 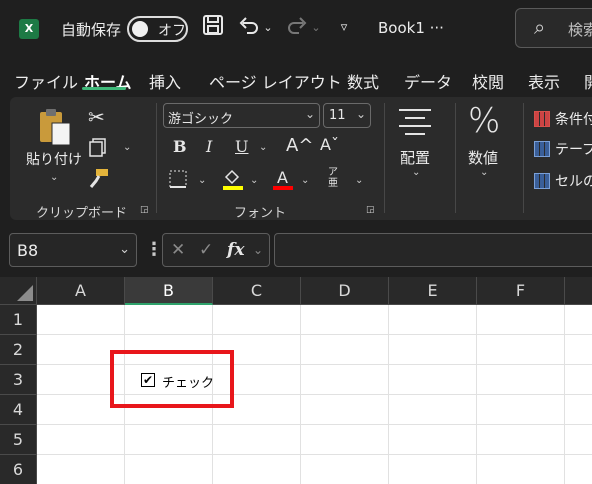 I want to click on redo-icon, so click(x=297, y=28).